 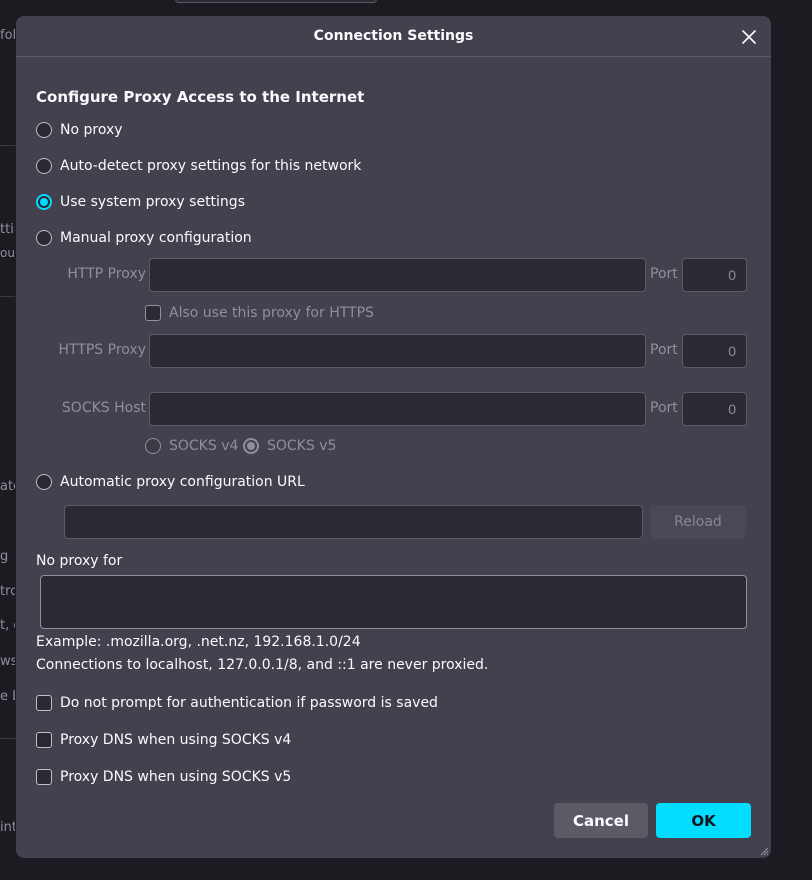 What do you see at coordinates (8, 35) in the screenshot?
I see `background-text: fol` at bounding box center [8, 35].